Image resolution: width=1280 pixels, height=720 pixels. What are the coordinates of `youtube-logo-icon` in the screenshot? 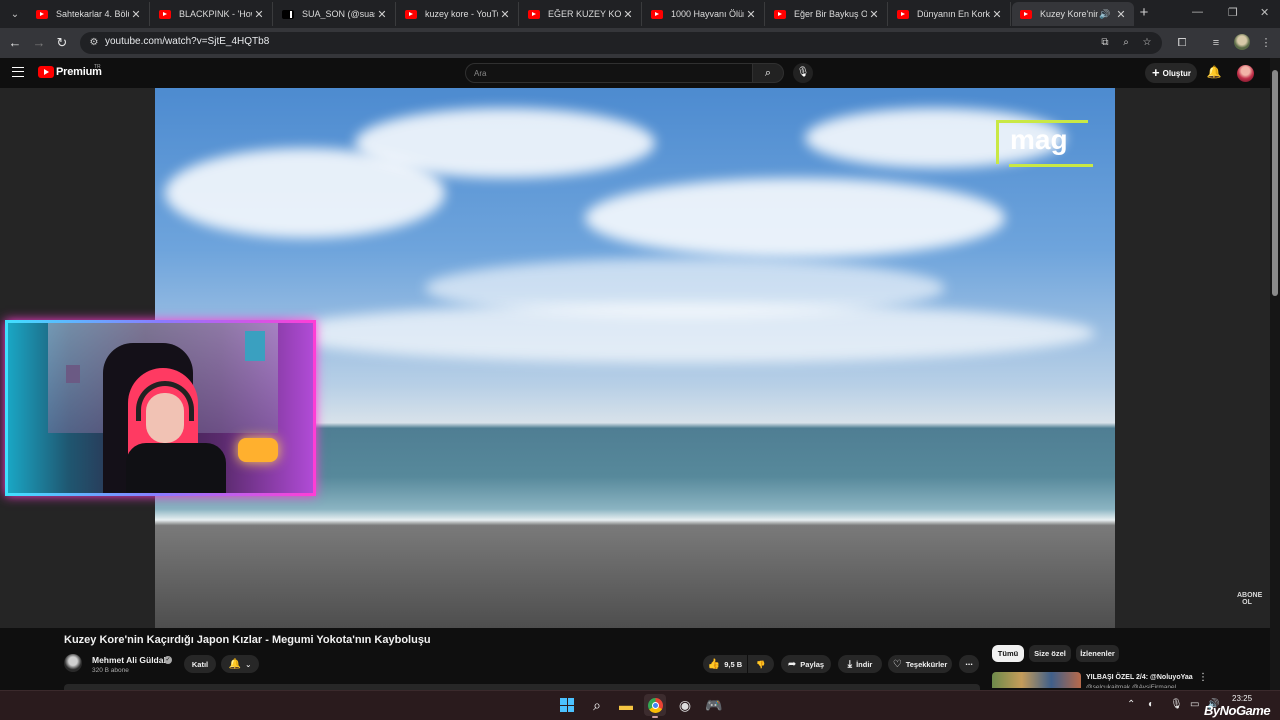 It's located at (46, 72).